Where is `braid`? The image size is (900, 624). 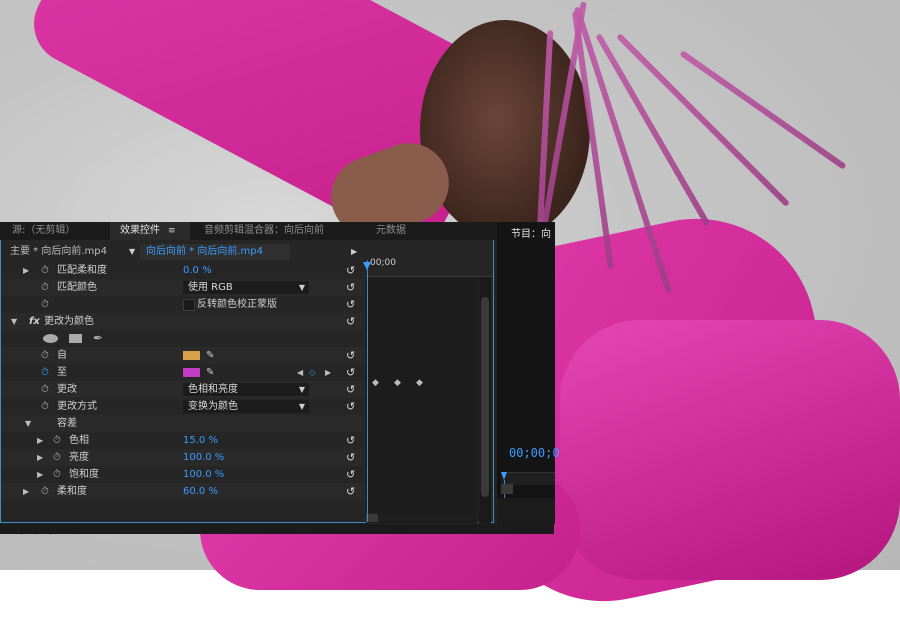
braid is located at coordinates (763, 110).